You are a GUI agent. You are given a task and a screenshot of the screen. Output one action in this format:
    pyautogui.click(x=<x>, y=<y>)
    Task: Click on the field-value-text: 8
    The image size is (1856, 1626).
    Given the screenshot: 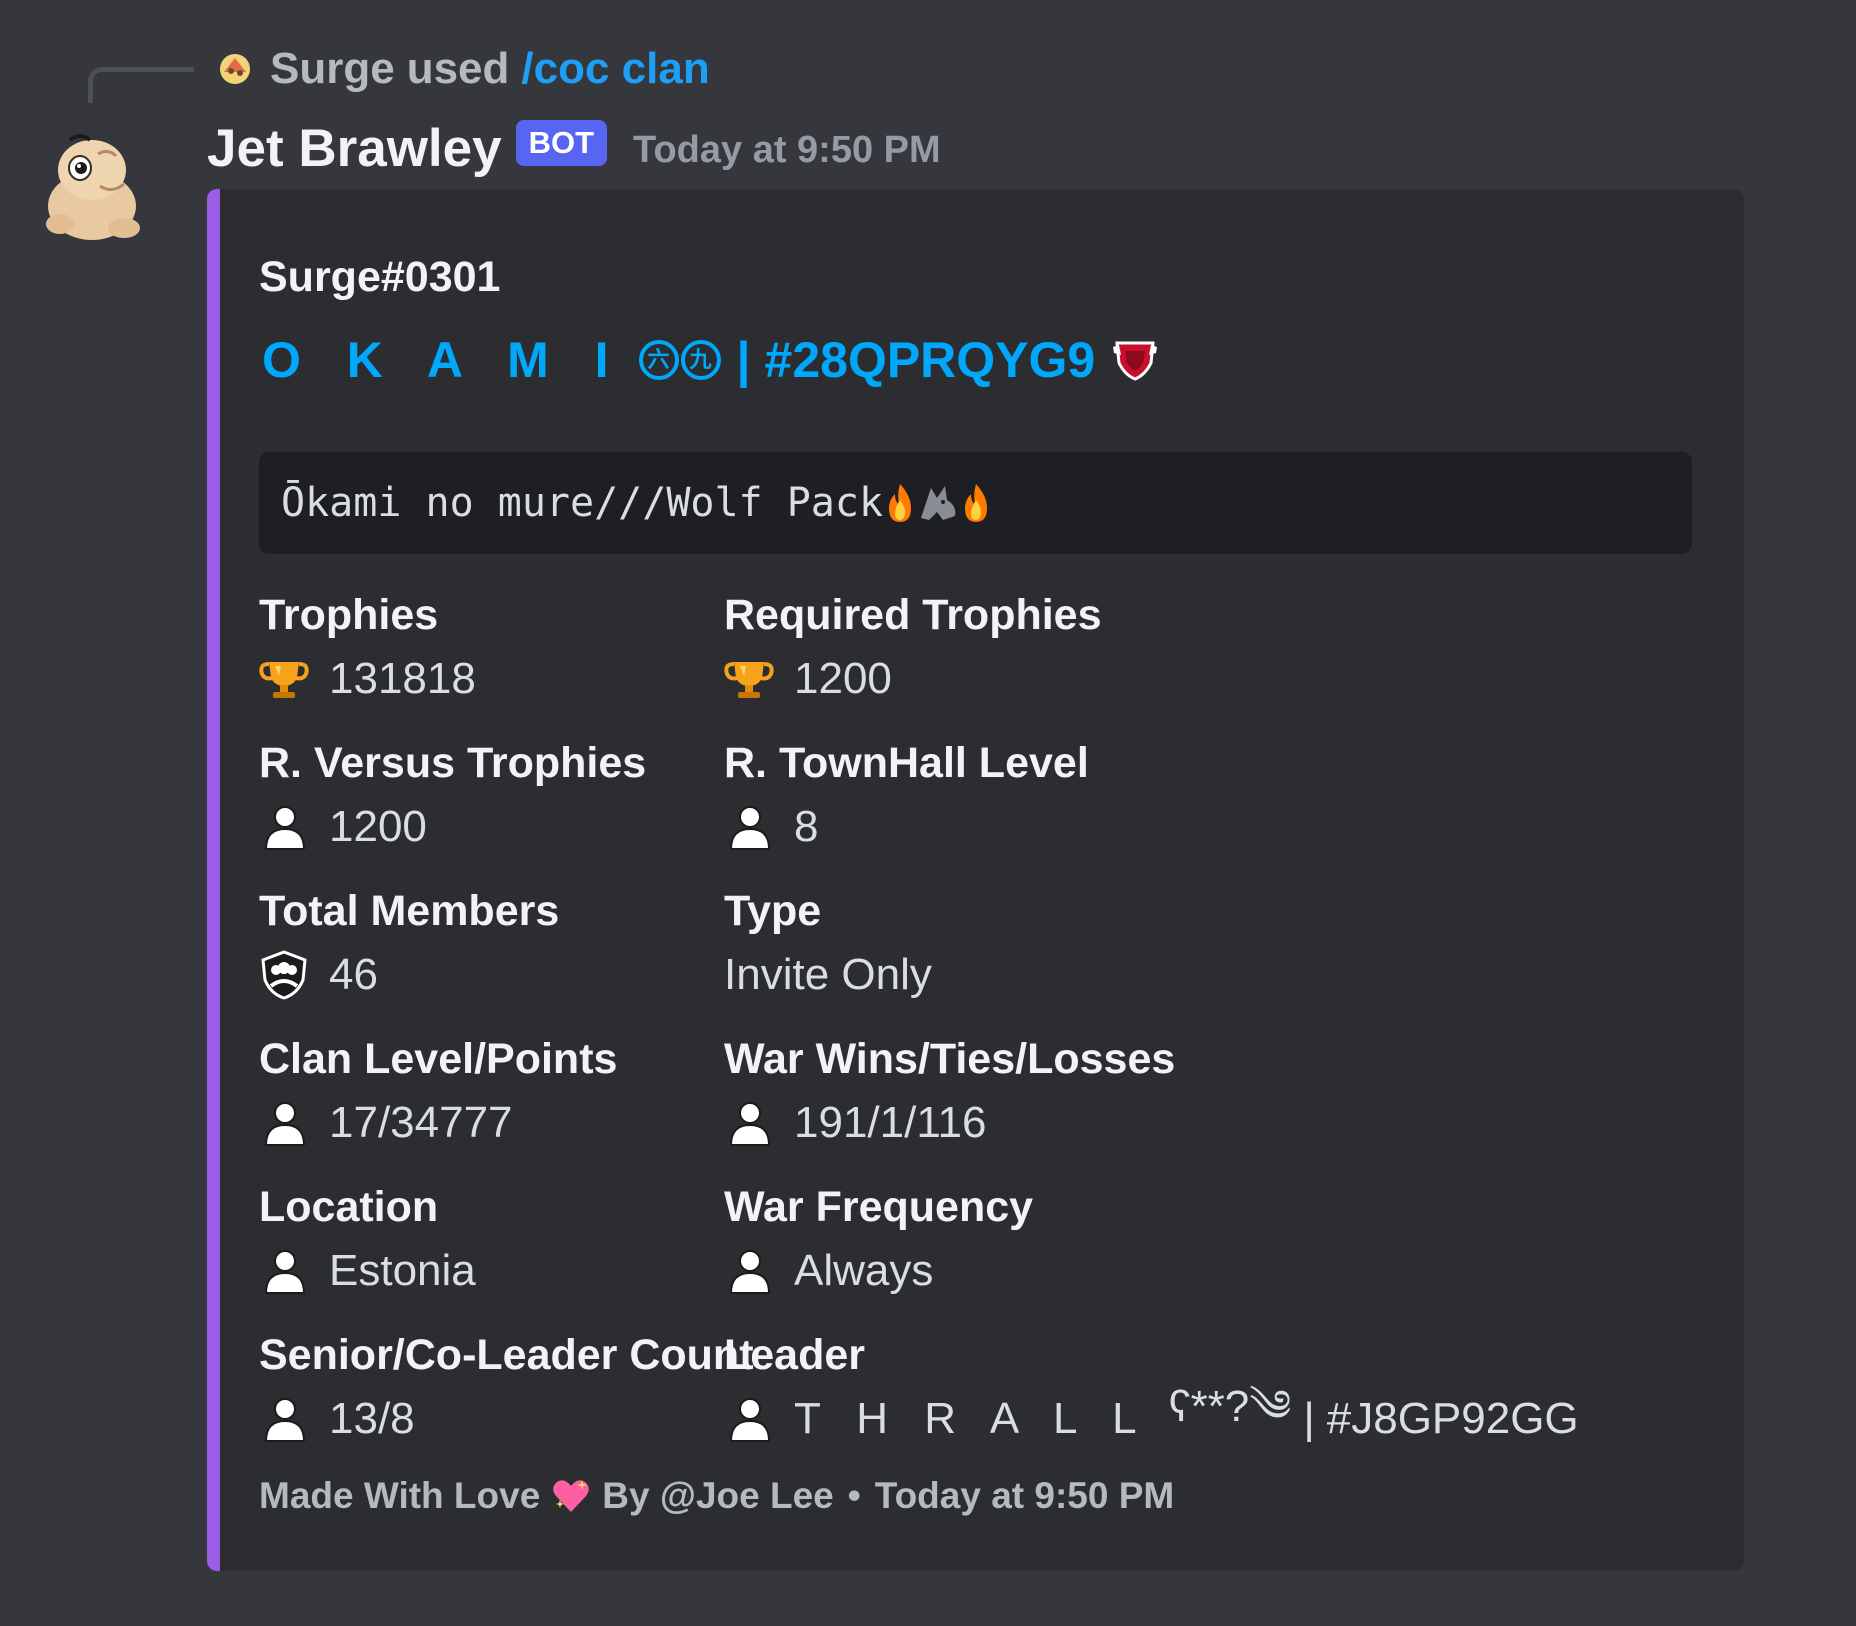 What is the action you would take?
    pyautogui.click(x=806, y=826)
    